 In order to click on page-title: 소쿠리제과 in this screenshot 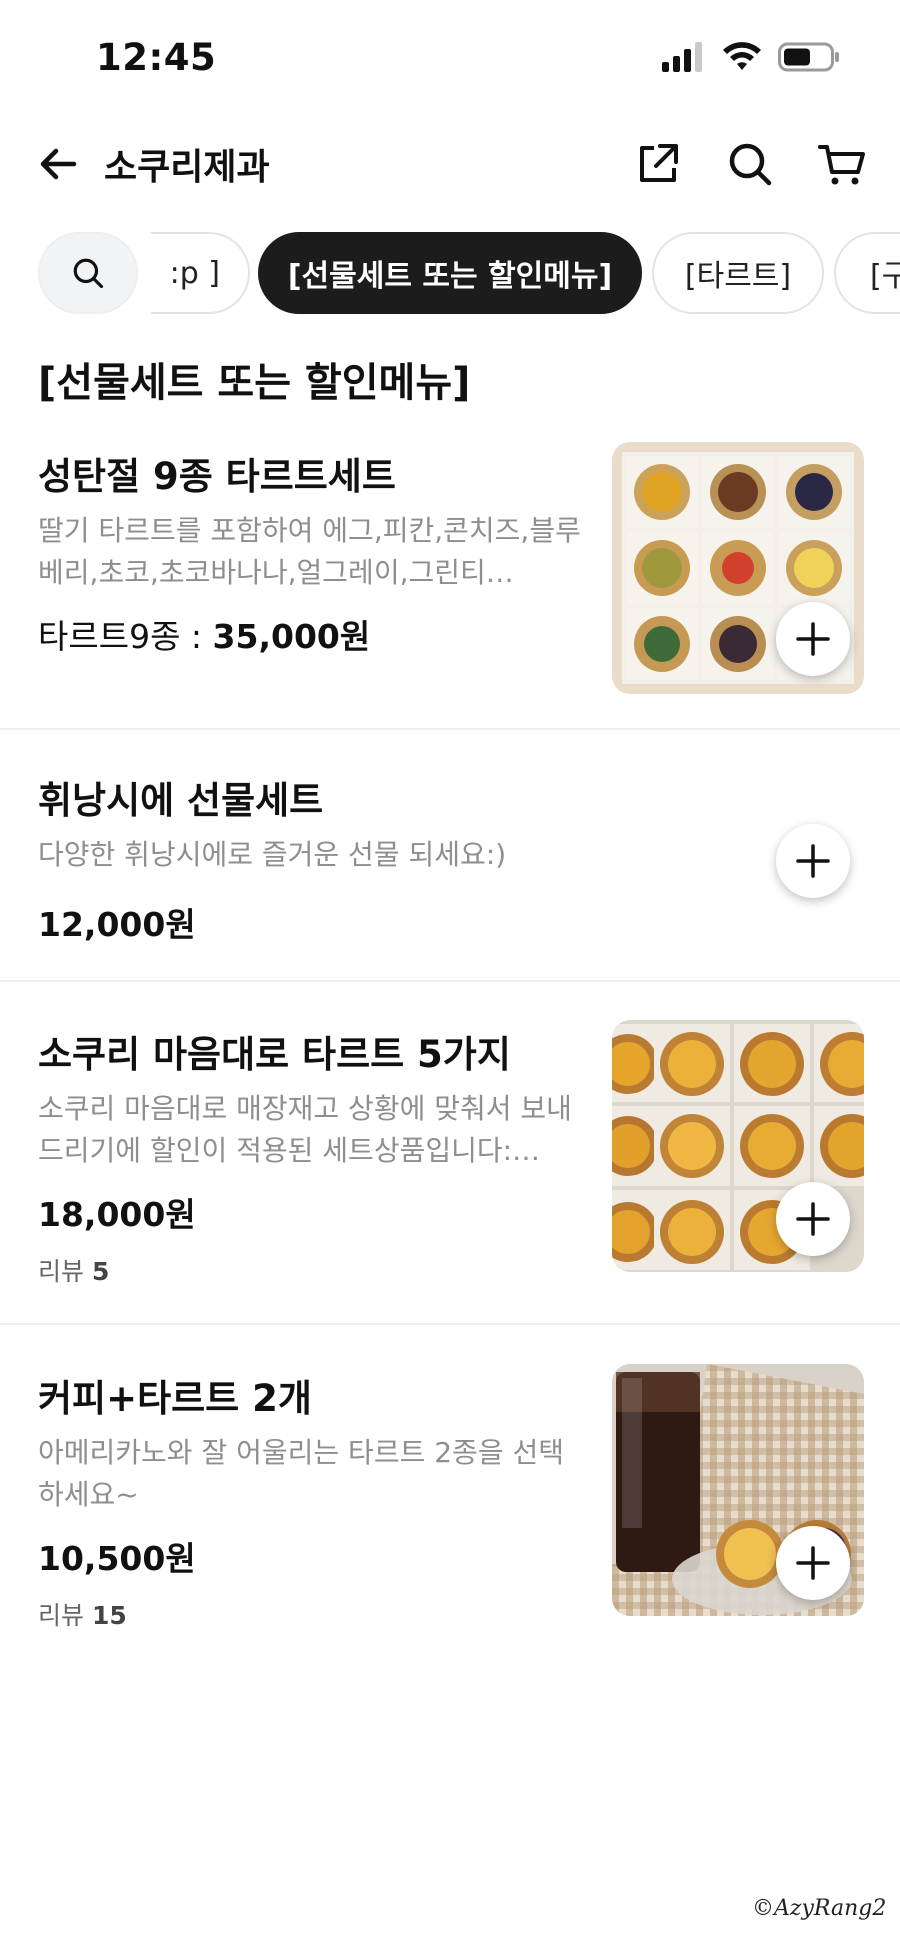, I will do `click(187, 167)`.